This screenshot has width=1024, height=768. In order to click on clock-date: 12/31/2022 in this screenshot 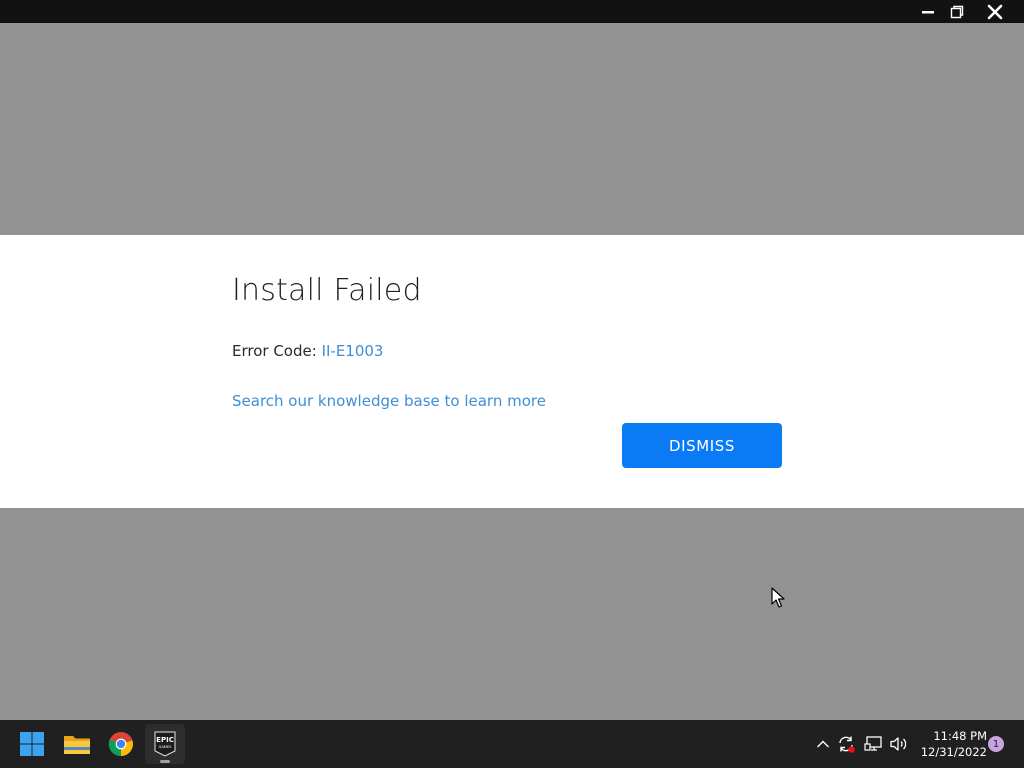, I will do `click(953, 752)`.